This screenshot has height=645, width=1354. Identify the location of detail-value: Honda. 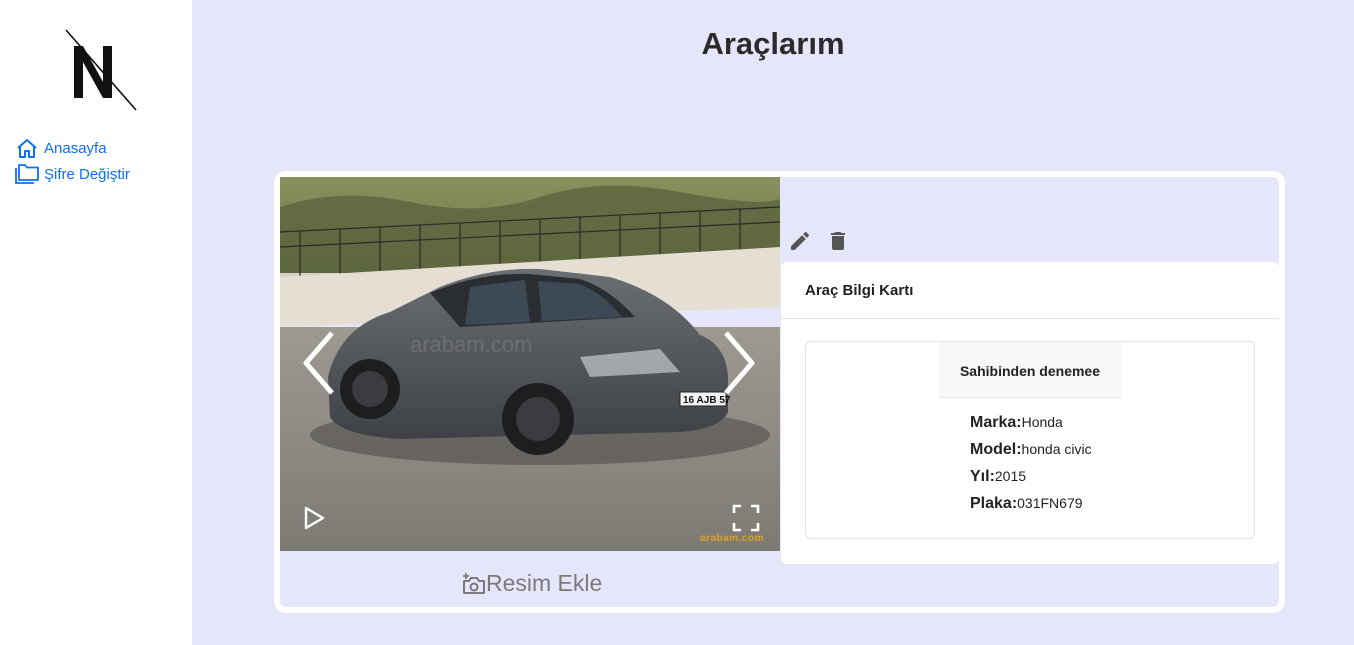
(1042, 422).